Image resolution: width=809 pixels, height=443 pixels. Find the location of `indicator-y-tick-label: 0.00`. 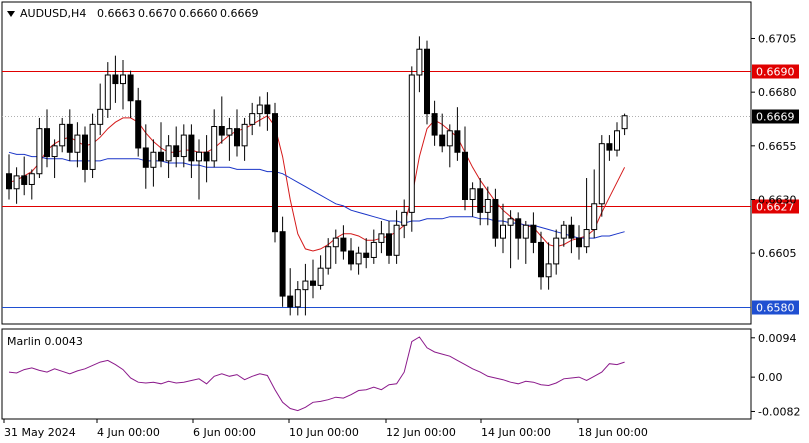

indicator-y-tick-label: 0.00 is located at coordinates (770, 377).